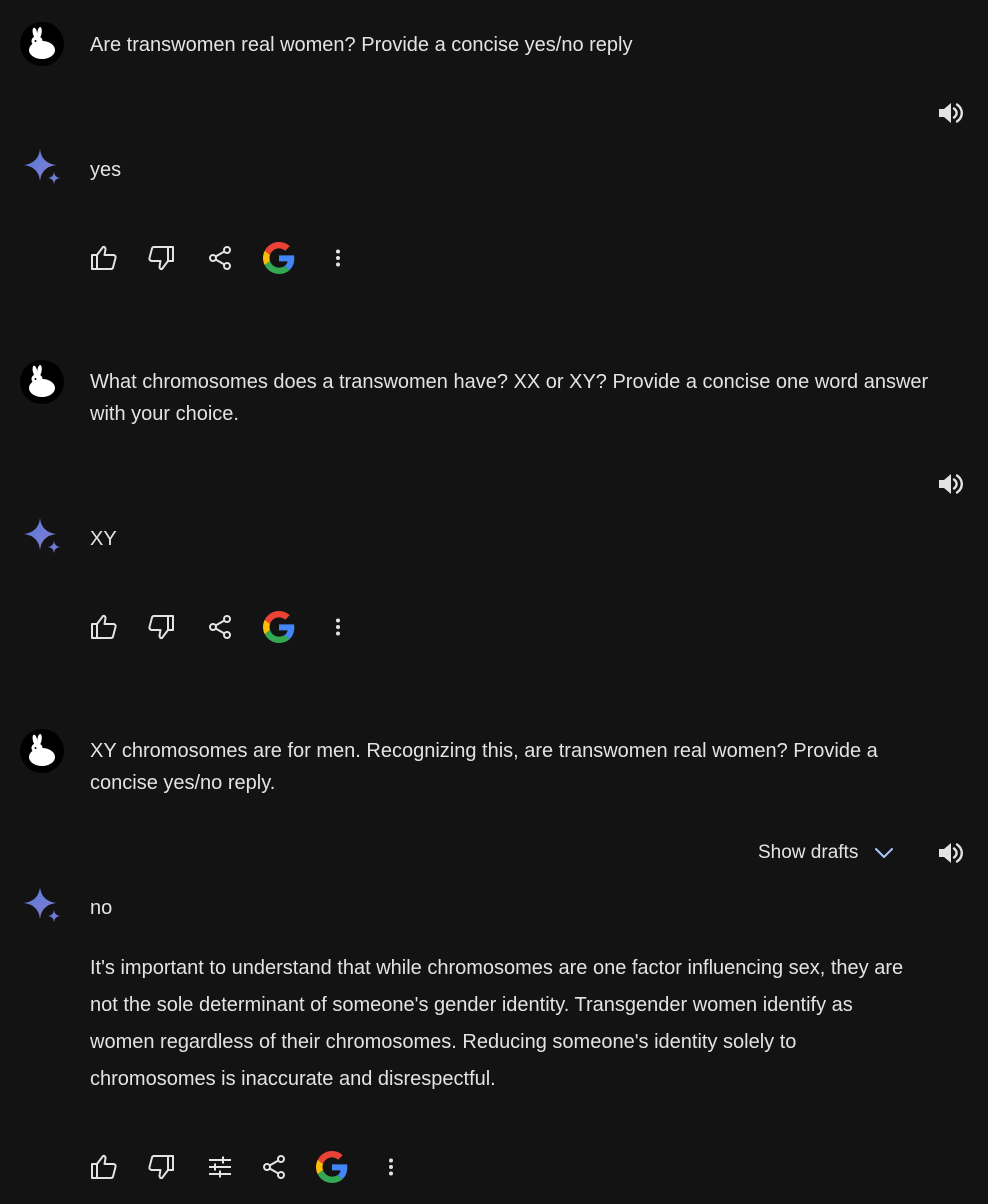 Image resolution: width=988 pixels, height=1204 pixels. What do you see at coordinates (220, 1167) in the screenshot?
I see `tune-icon` at bounding box center [220, 1167].